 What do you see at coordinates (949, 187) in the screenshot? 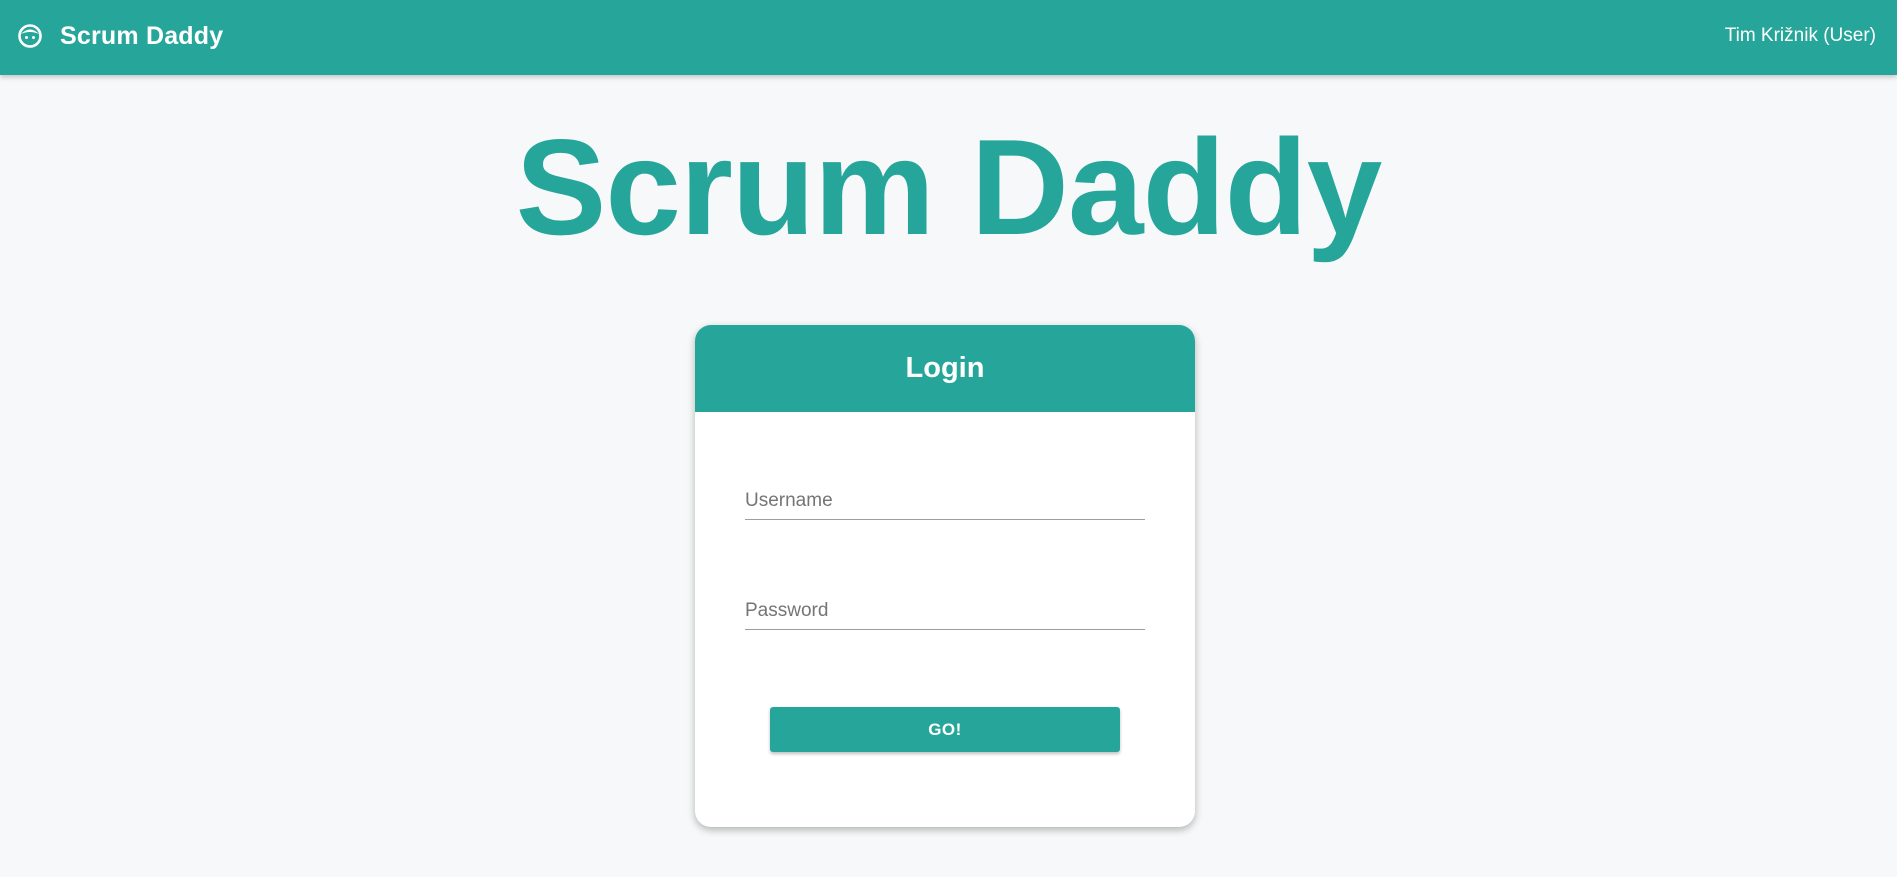
I see `page-title: Scrum Daddy` at bounding box center [949, 187].